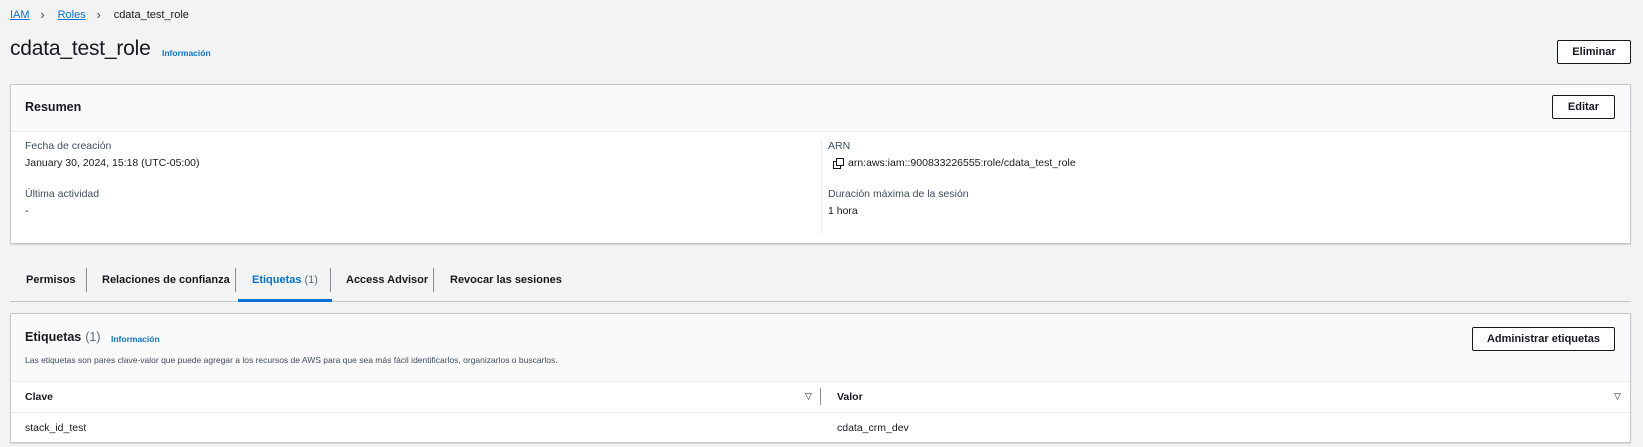  I want to click on tab-access-advisor: Access Advisor, so click(387, 279).